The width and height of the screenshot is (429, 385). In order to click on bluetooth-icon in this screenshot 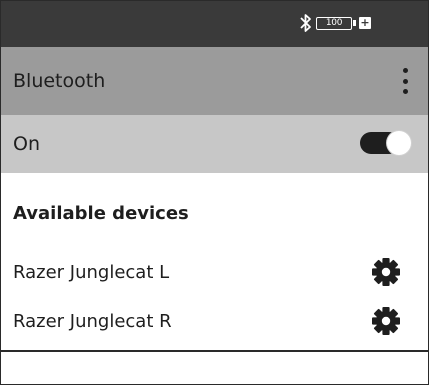, I will do `click(305, 23)`.